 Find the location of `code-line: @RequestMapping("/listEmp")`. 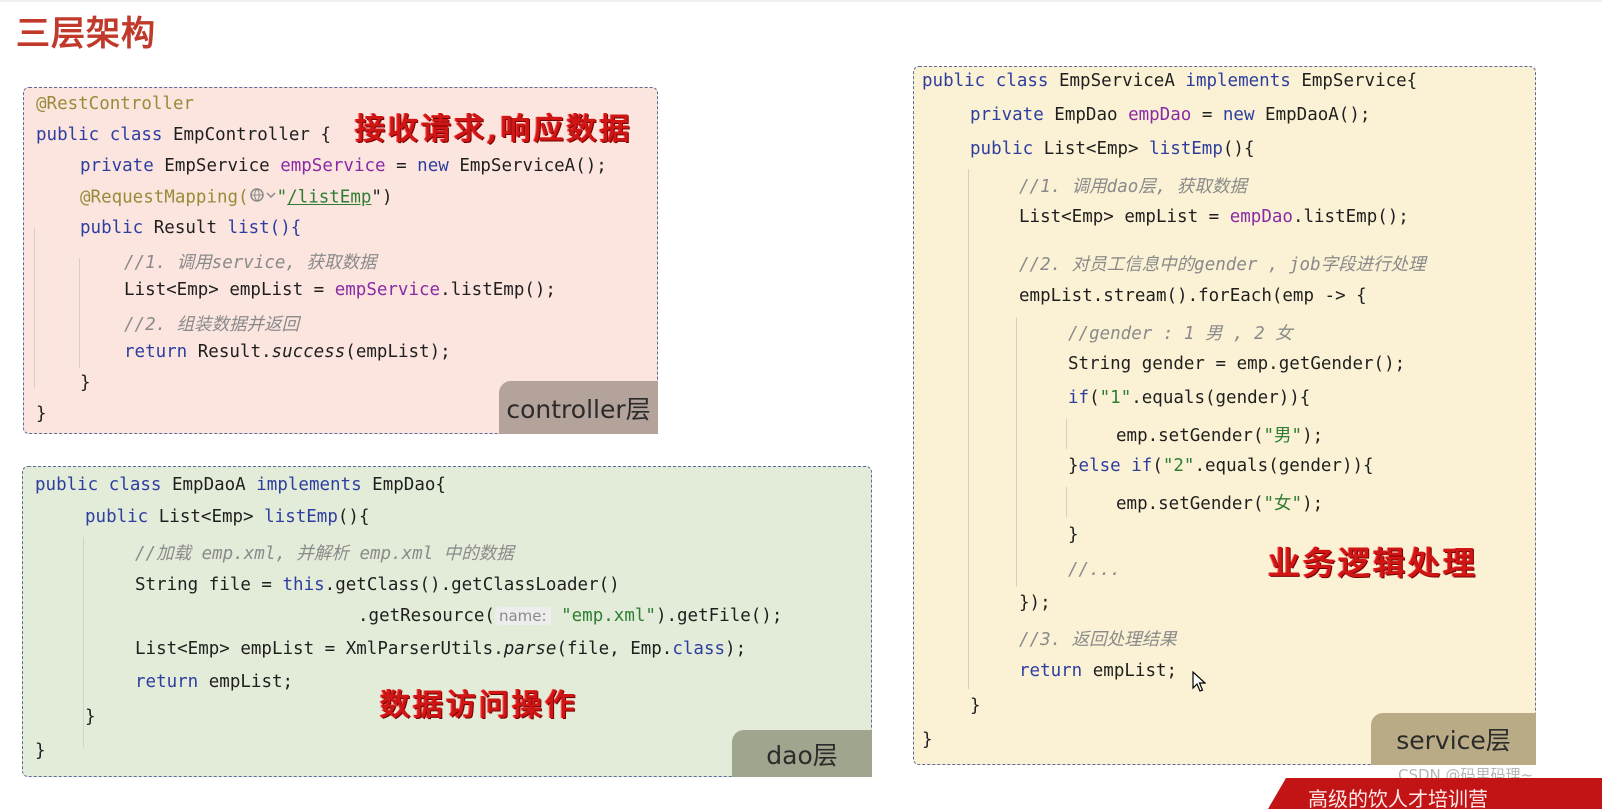

code-line: @RequestMapping("/listEmp") is located at coordinates (236, 197).